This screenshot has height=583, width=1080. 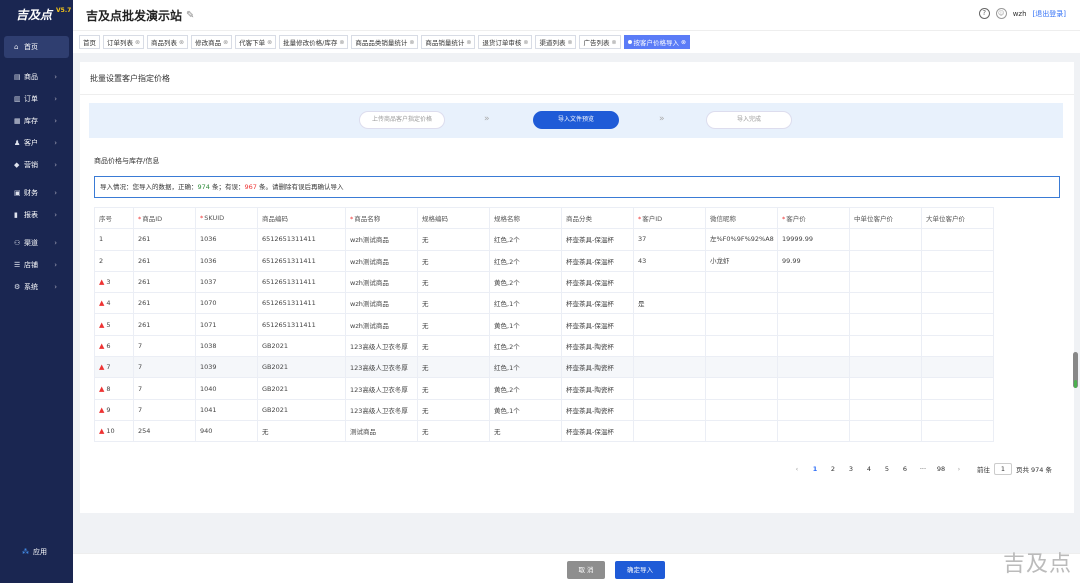 What do you see at coordinates (1037, 564) in the screenshot?
I see `watermark: 吉及点` at bounding box center [1037, 564].